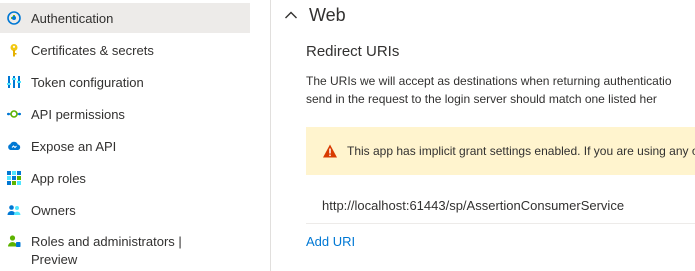  Describe the element at coordinates (78, 114) in the screenshot. I see `sidebar-item-label: API permissions` at that location.